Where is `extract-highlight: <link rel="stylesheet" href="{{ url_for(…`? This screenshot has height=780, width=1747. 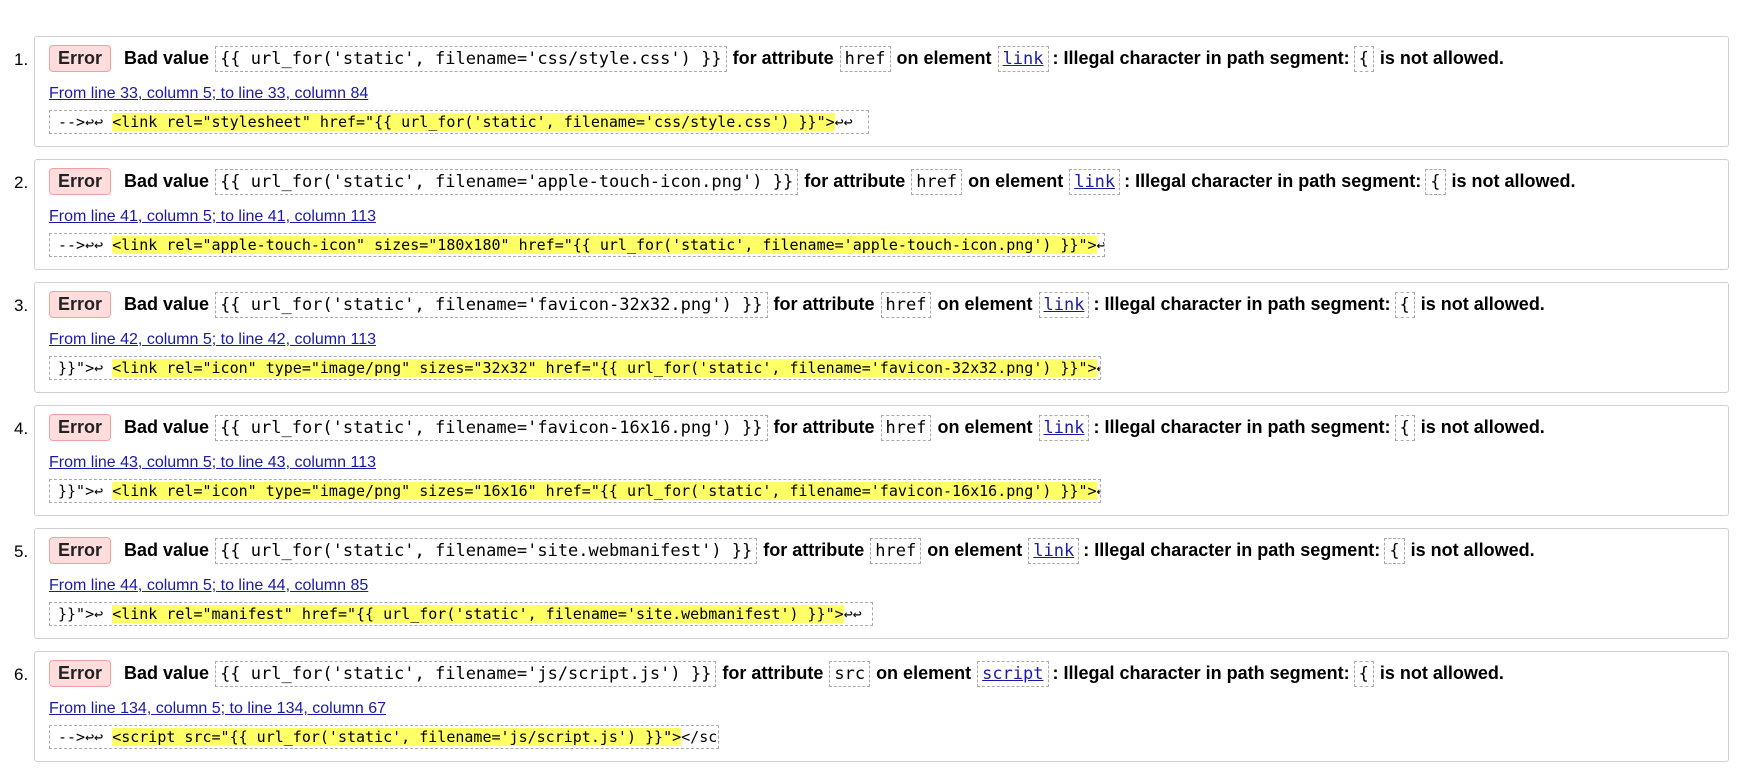
extract-highlight: <link rel="stylesheet" href="{{ url_for(… is located at coordinates (473, 122).